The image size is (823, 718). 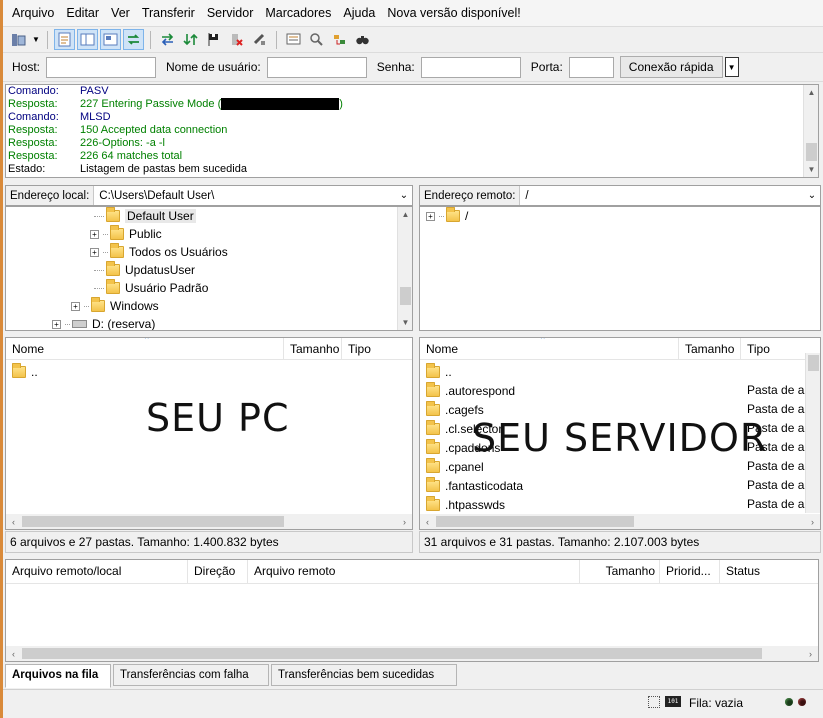 I want to click on remote-hscrollbar: ‹ ›, so click(x=620, y=521).